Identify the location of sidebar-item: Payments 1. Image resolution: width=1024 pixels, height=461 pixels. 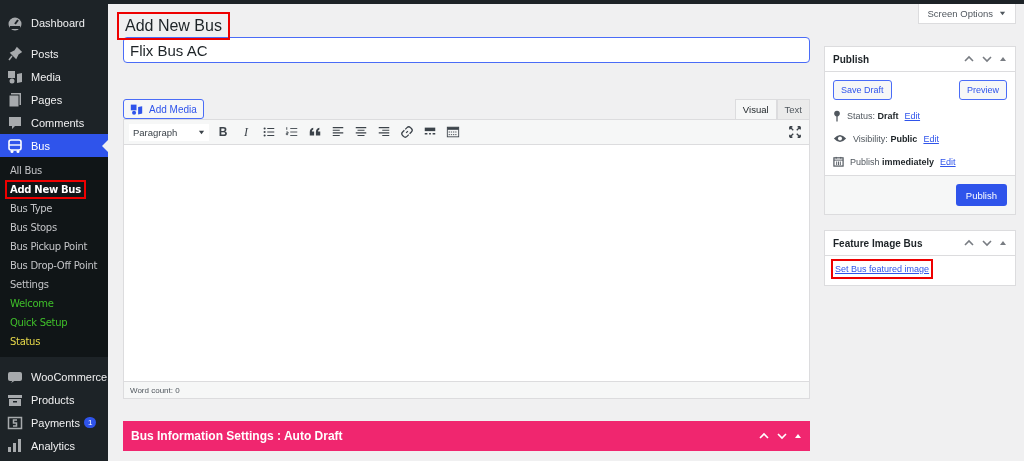
(54, 422).